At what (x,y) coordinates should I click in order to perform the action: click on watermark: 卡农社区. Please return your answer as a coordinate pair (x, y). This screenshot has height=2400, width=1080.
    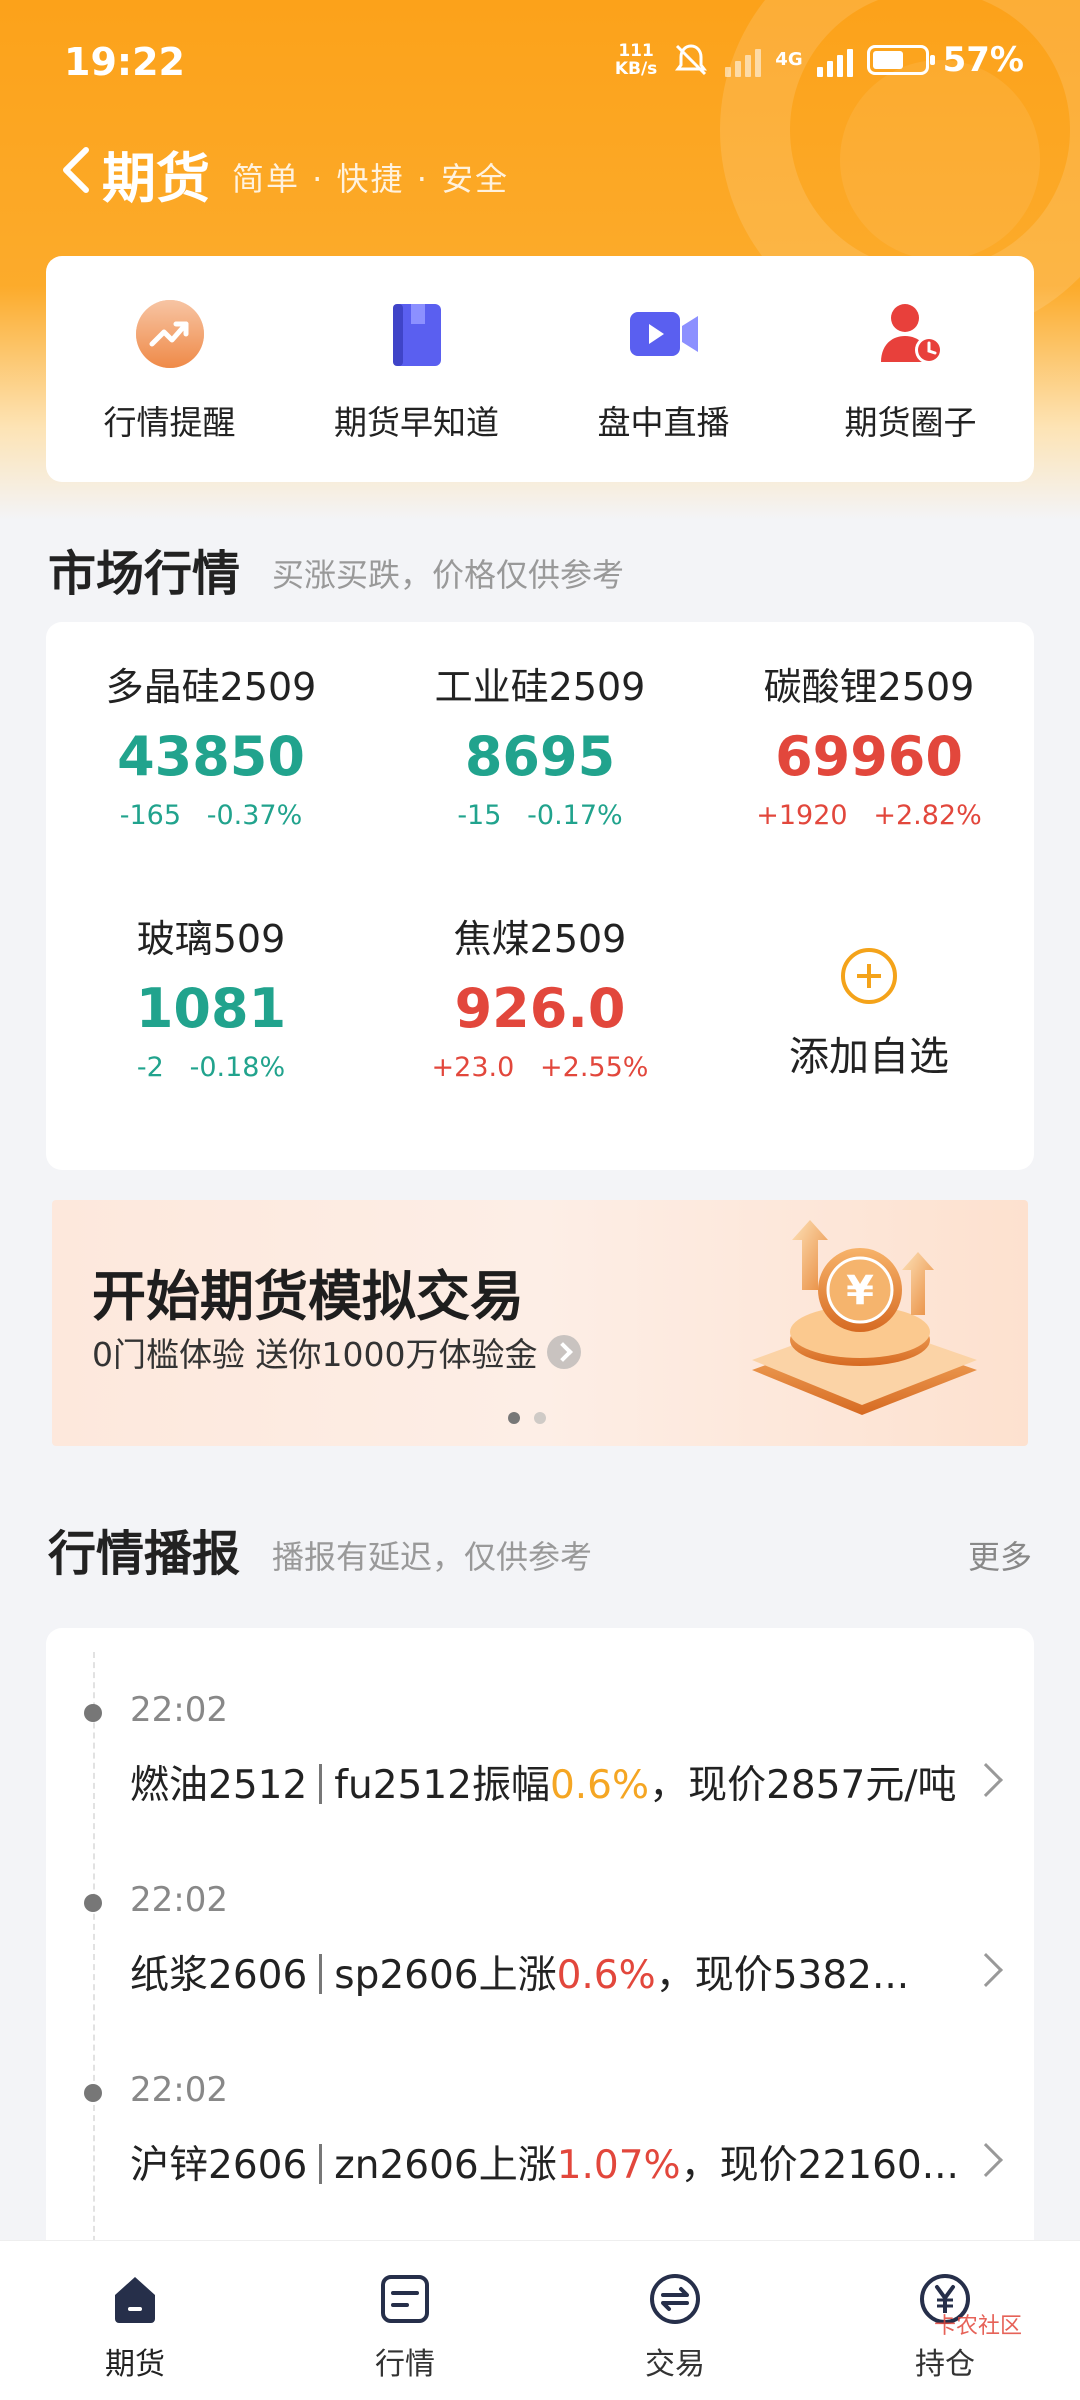
    Looking at the image, I should click on (977, 2326).